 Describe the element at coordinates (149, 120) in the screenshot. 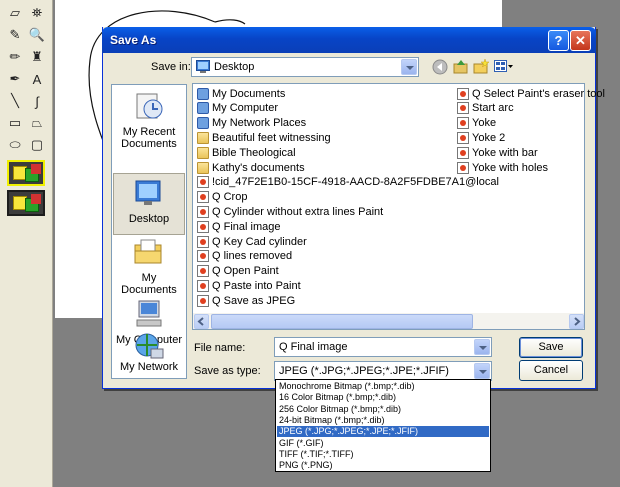

I see `place-recent-documents: My Recent Documents` at that location.